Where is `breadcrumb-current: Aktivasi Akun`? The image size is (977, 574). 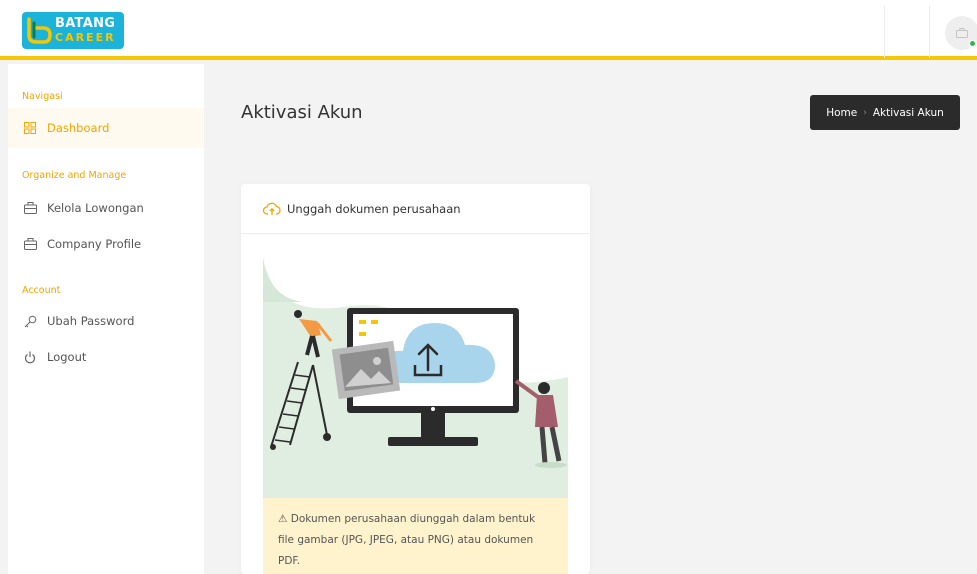
breadcrumb-current: Aktivasi Akun is located at coordinates (908, 112).